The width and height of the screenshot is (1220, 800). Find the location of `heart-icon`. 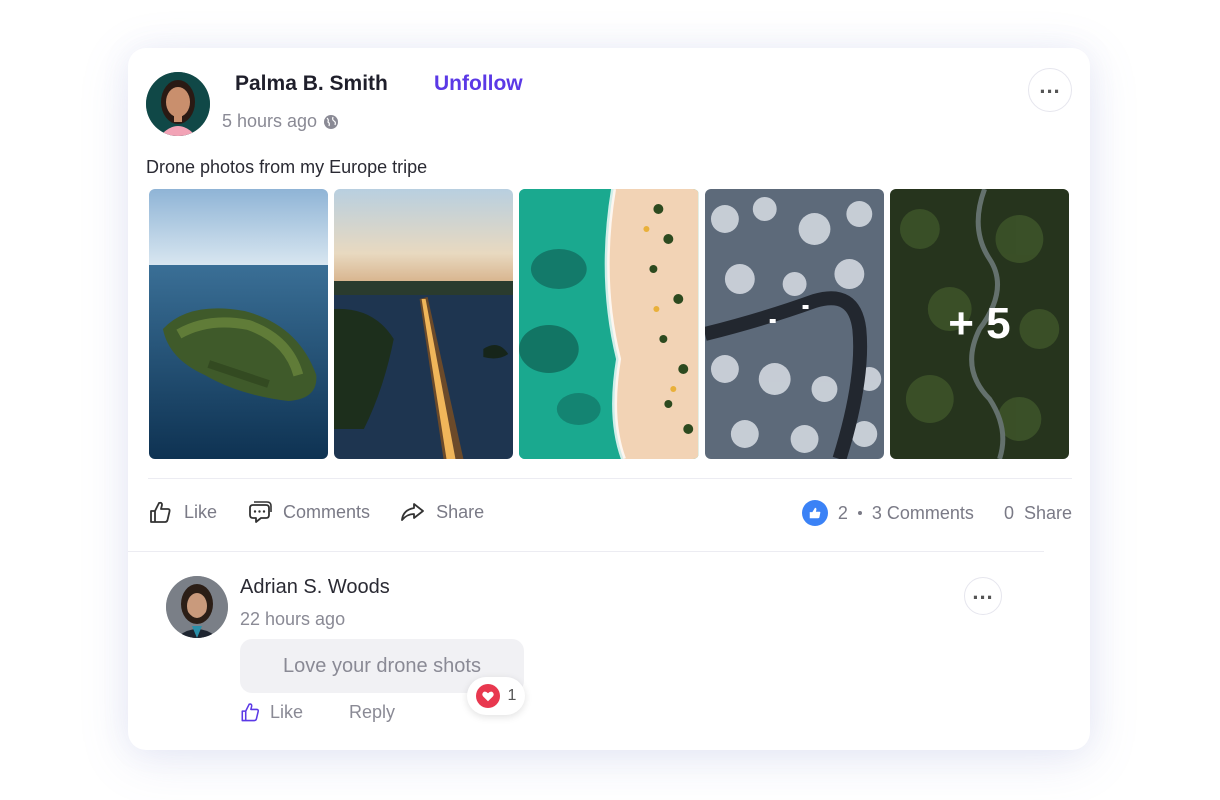

heart-icon is located at coordinates (487, 696).